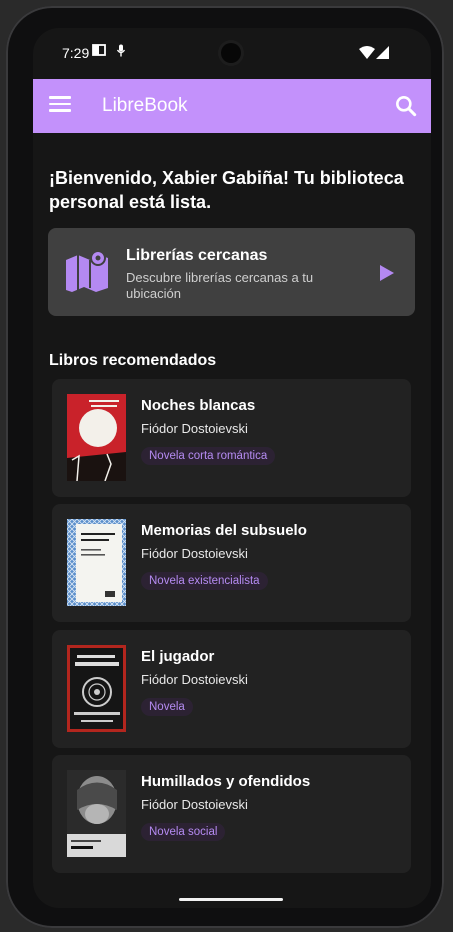 Image resolution: width=453 pixels, height=932 pixels. What do you see at coordinates (197, 255) in the screenshot?
I see `nearby-title: Librerías cercanas` at bounding box center [197, 255].